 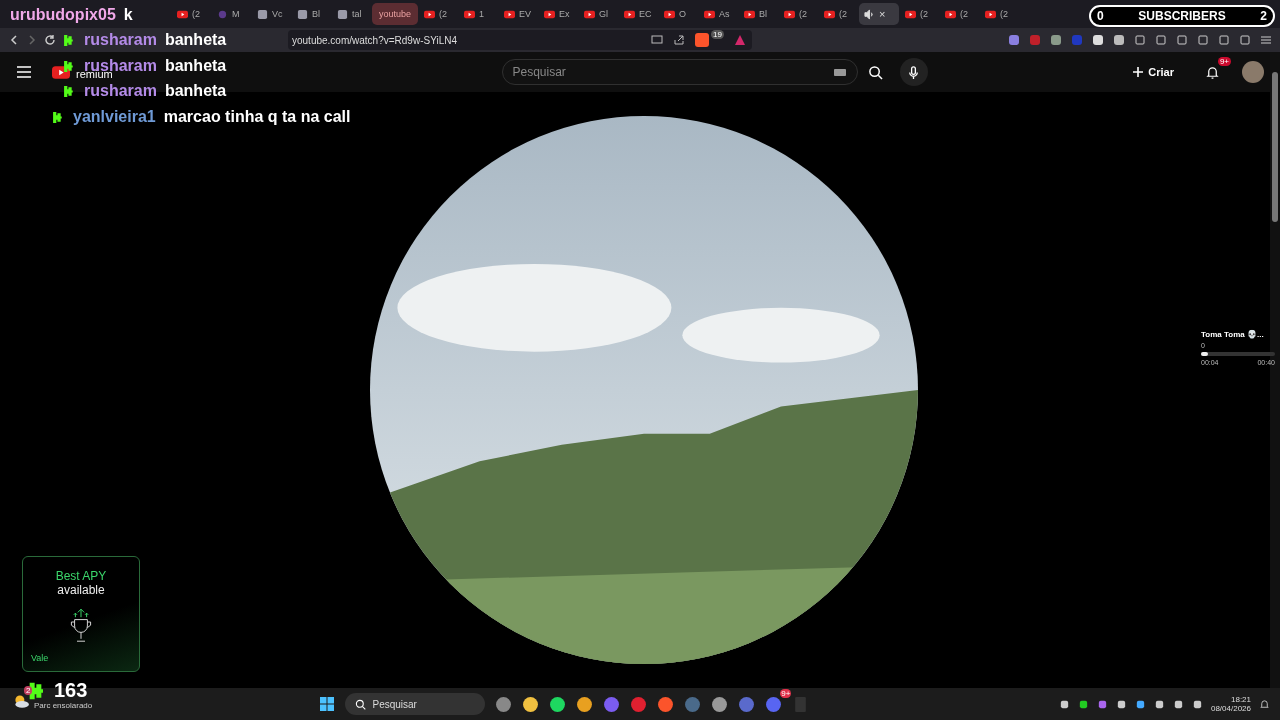 I want to click on browser-tab: Gl, so click(x=598, y=14).